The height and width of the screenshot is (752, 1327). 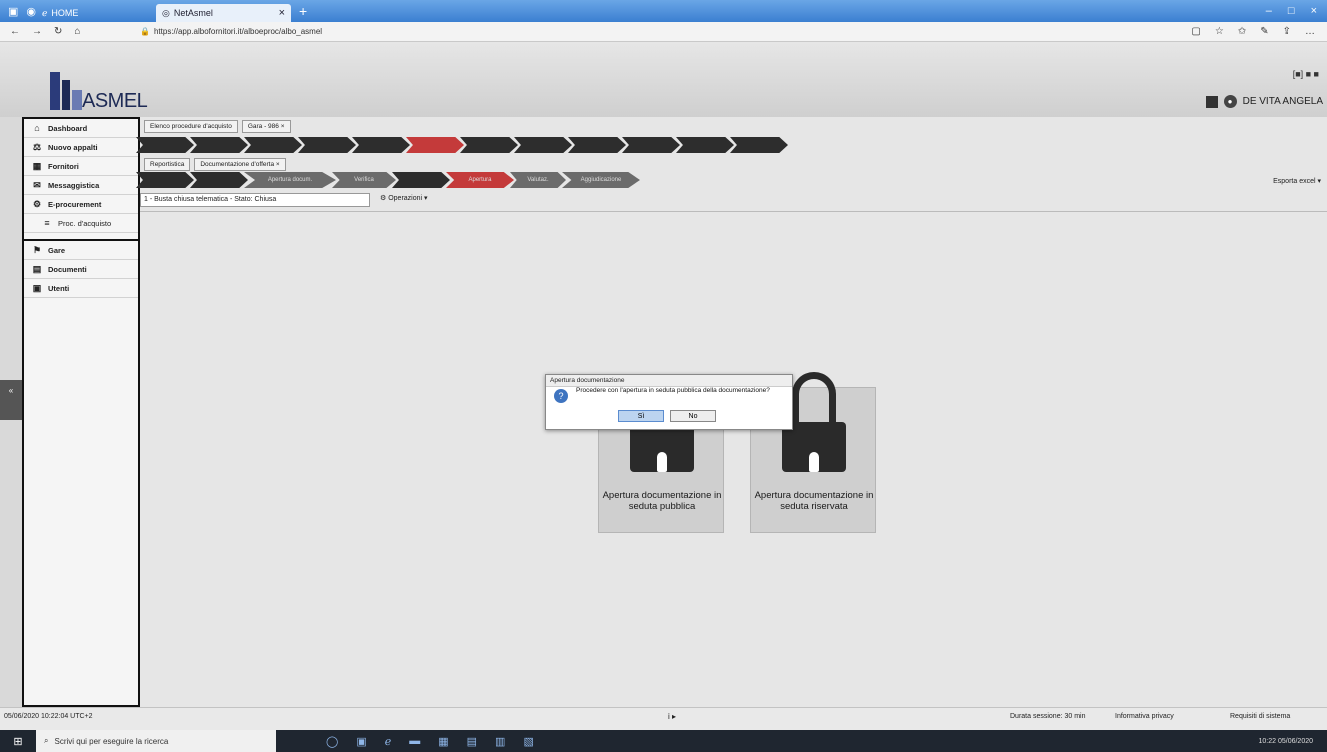 I want to click on search-icon: ⌕, so click(x=46, y=740).